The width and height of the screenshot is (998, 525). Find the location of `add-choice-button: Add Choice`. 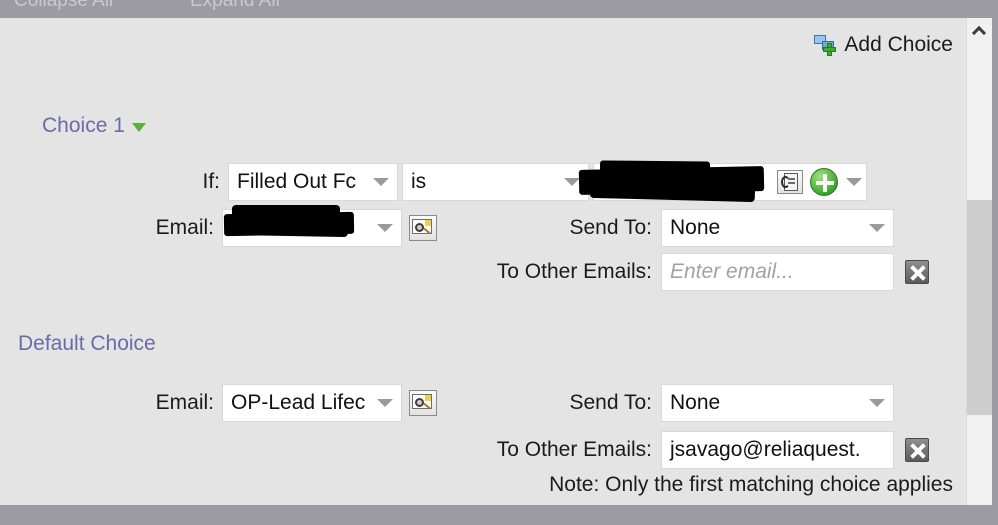

add-choice-button: Add Choice is located at coordinates (883, 45).